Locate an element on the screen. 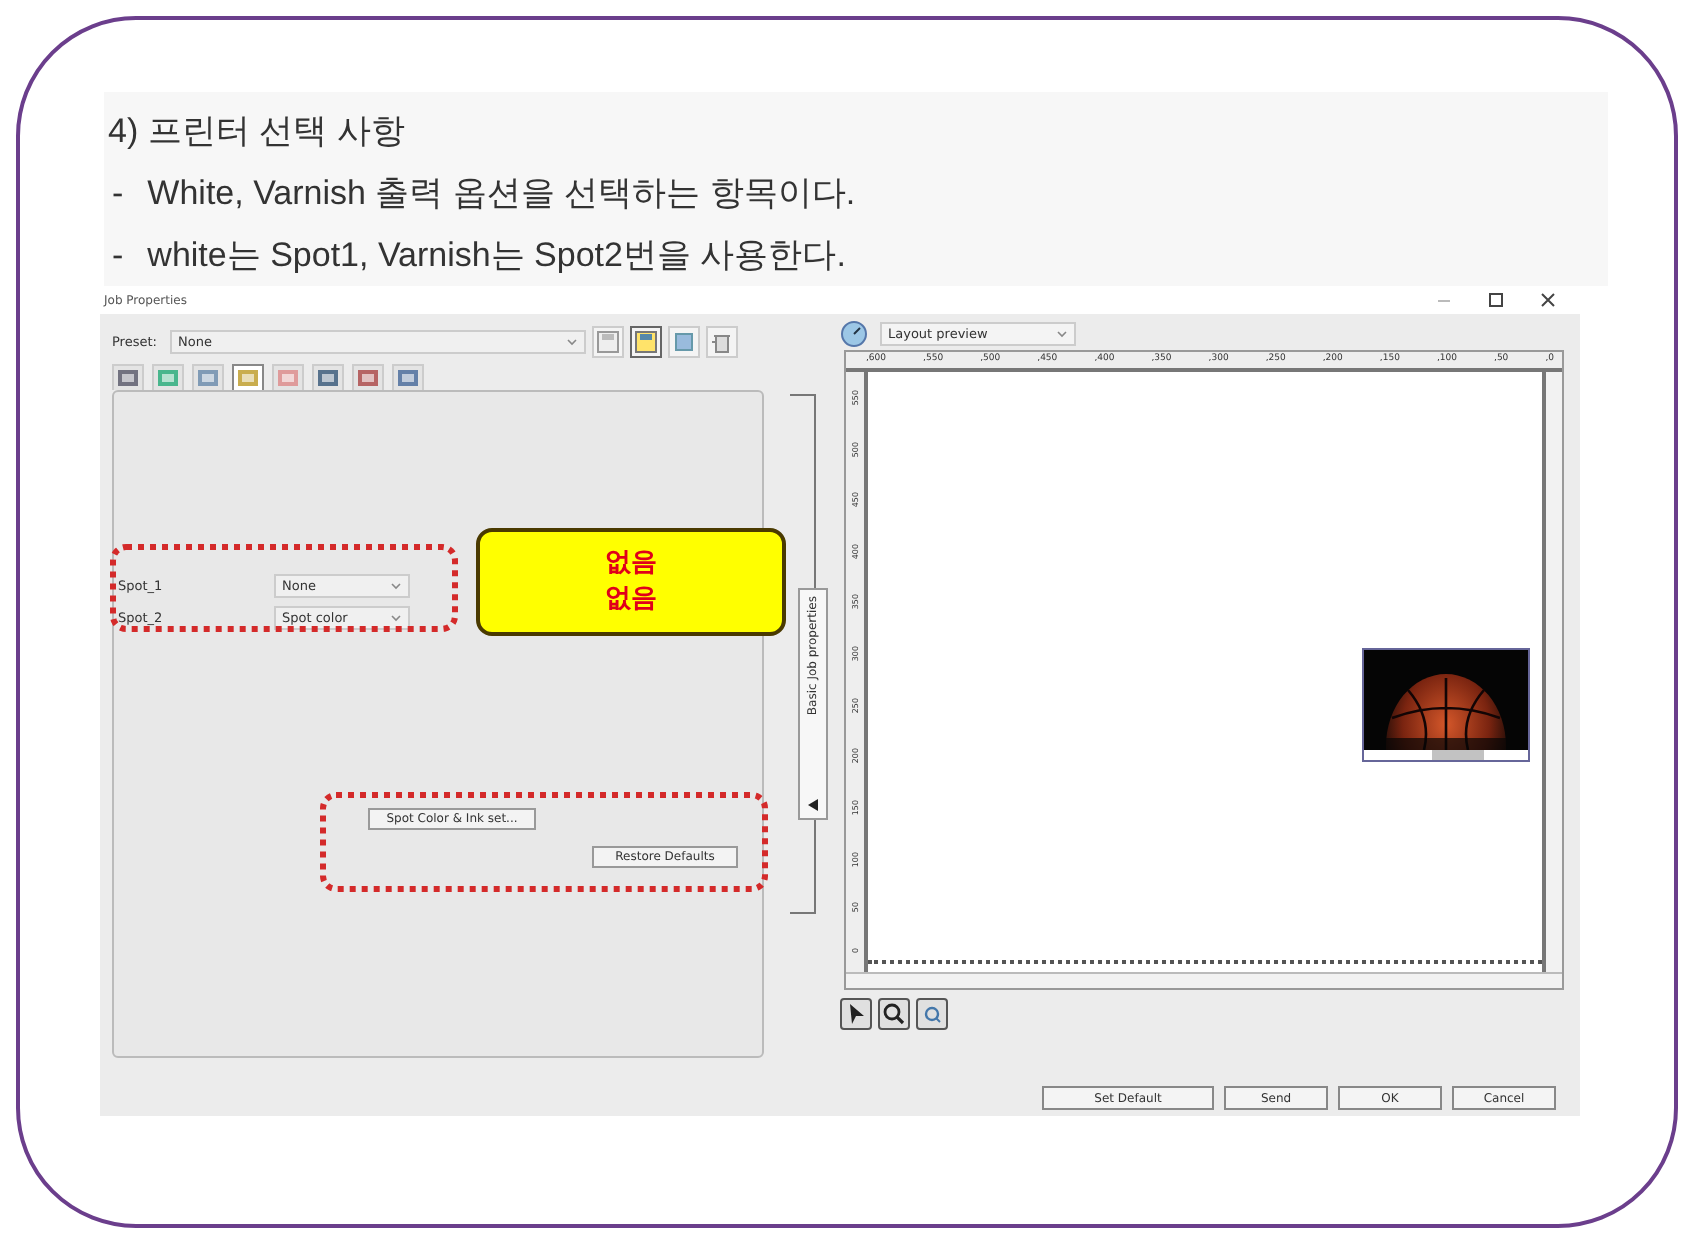 Image resolution: width=1694 pixels, height=1244 pixels. pointer-icon is located at coordinates (856, 1014).